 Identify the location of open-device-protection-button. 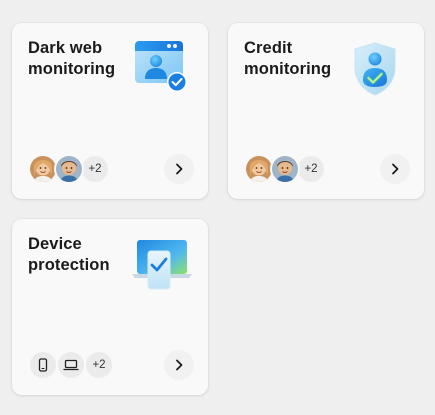
(179, 365).